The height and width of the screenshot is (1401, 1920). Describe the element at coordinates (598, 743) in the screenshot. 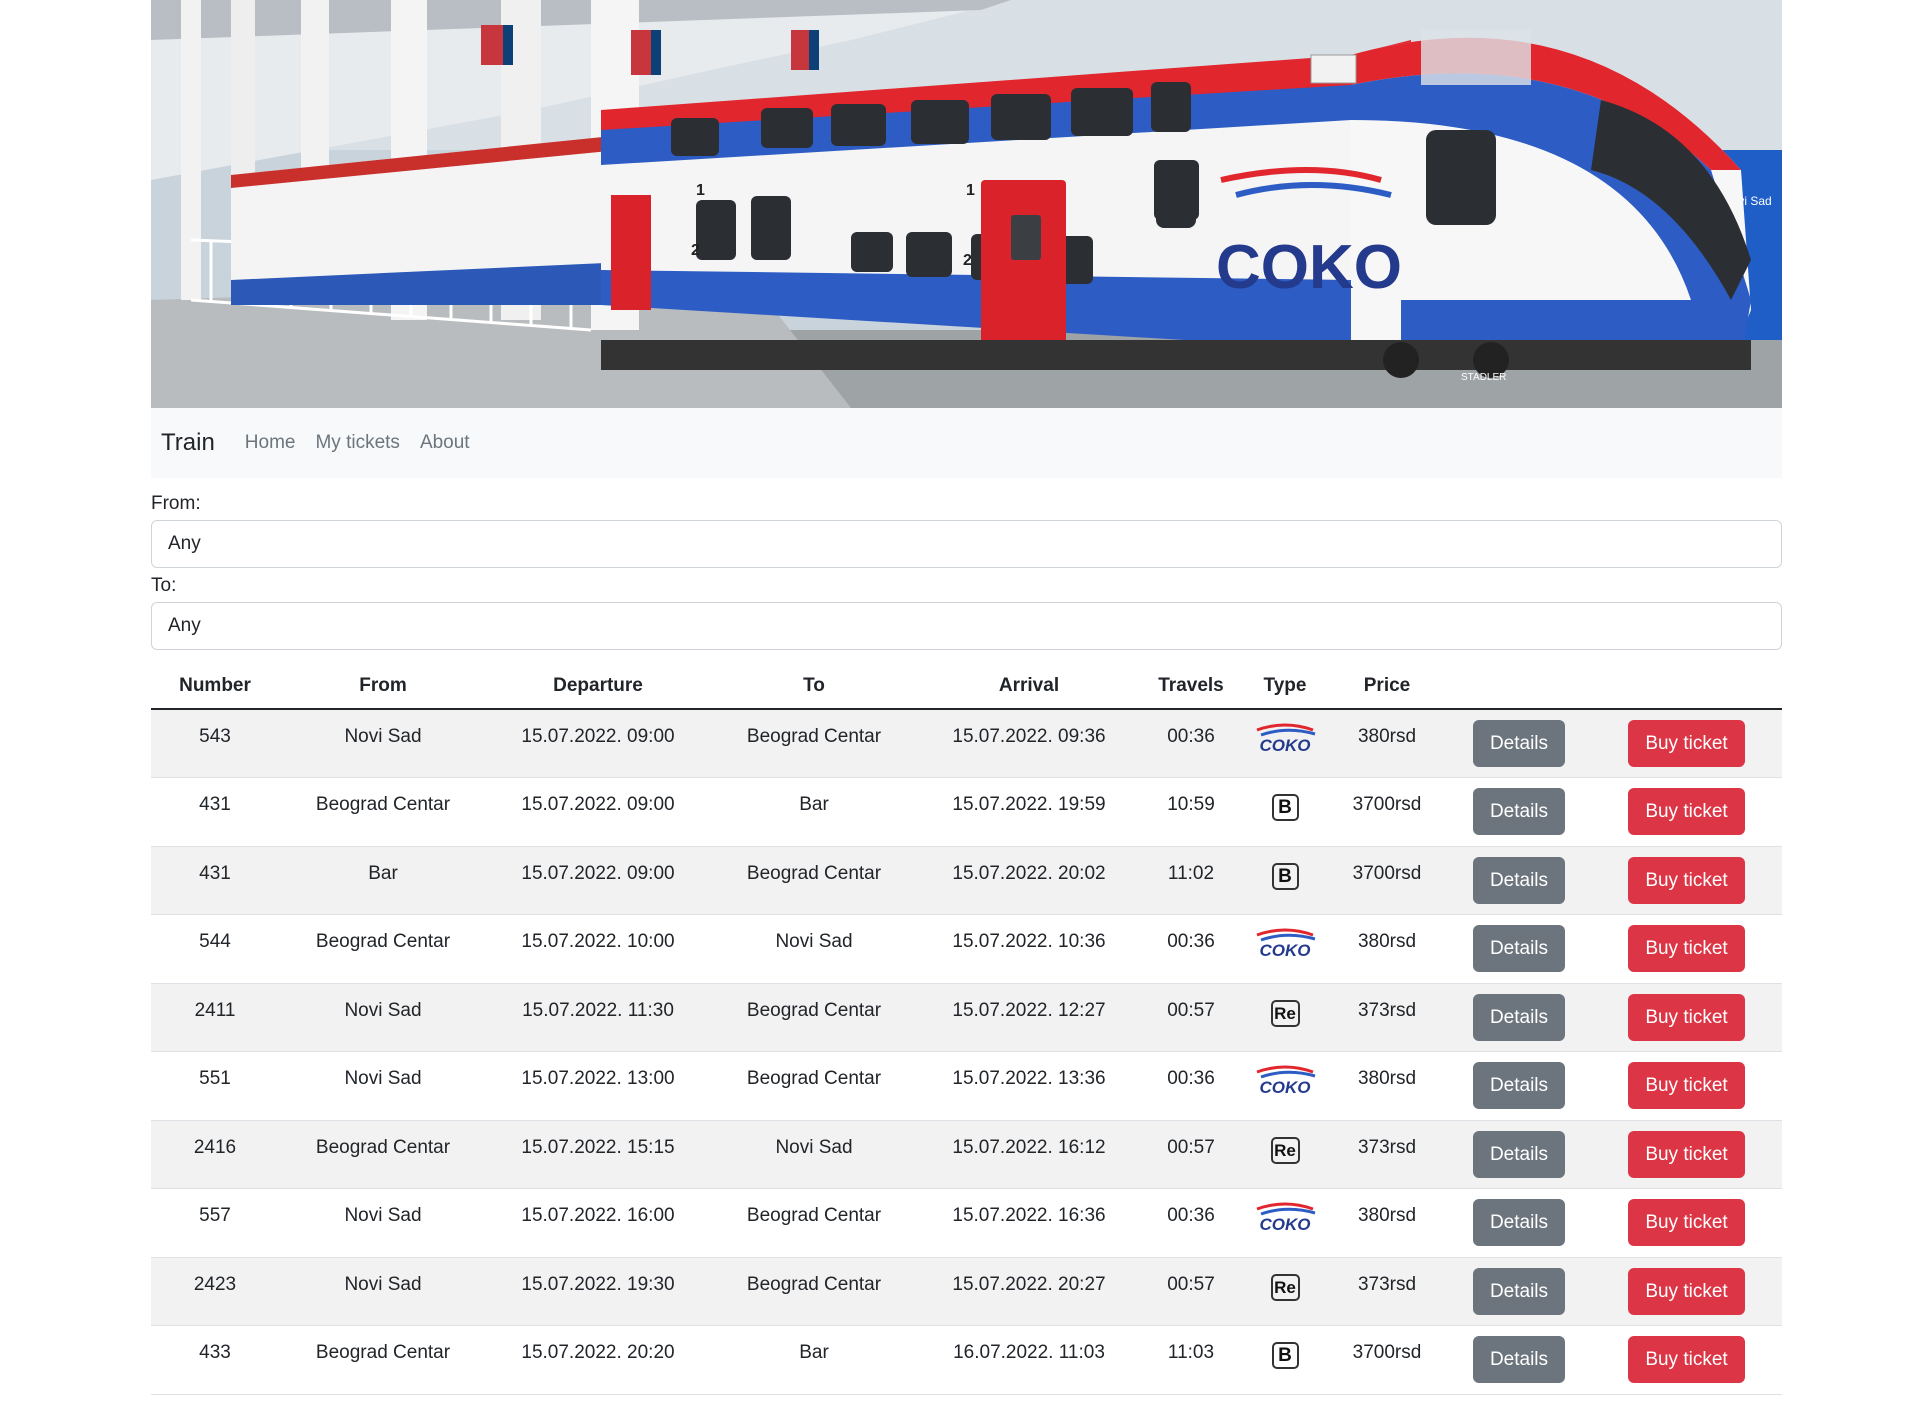

I see `cell-departure: 15.07.2022. 09:00` at that location.